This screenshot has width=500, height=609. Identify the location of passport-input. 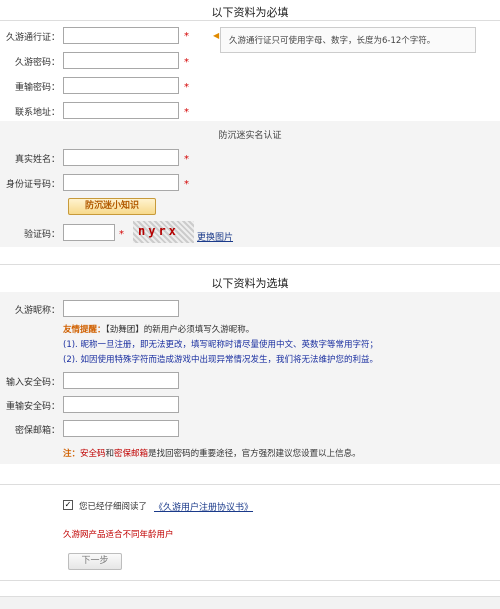
(121, 35).